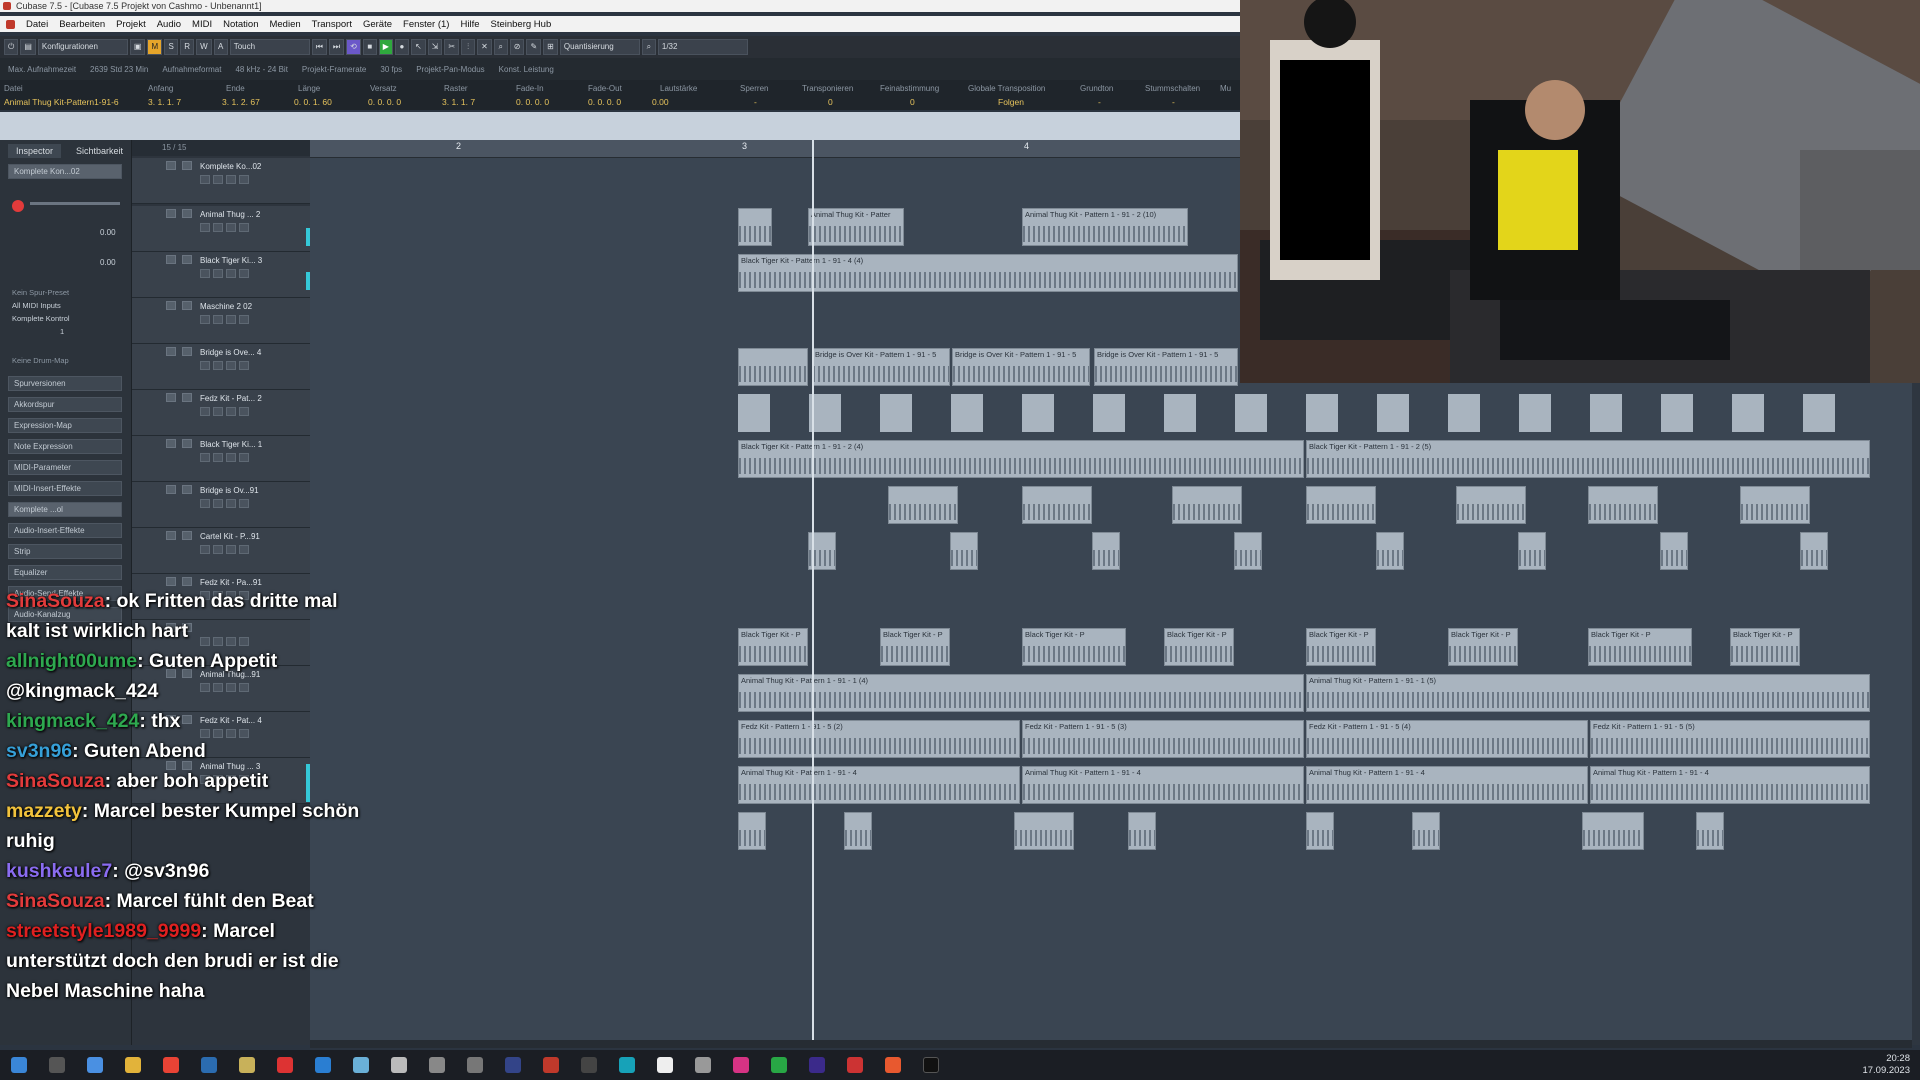 The image size is (1920, 1080). I want to click on playback-cursor, so click(813, 592).